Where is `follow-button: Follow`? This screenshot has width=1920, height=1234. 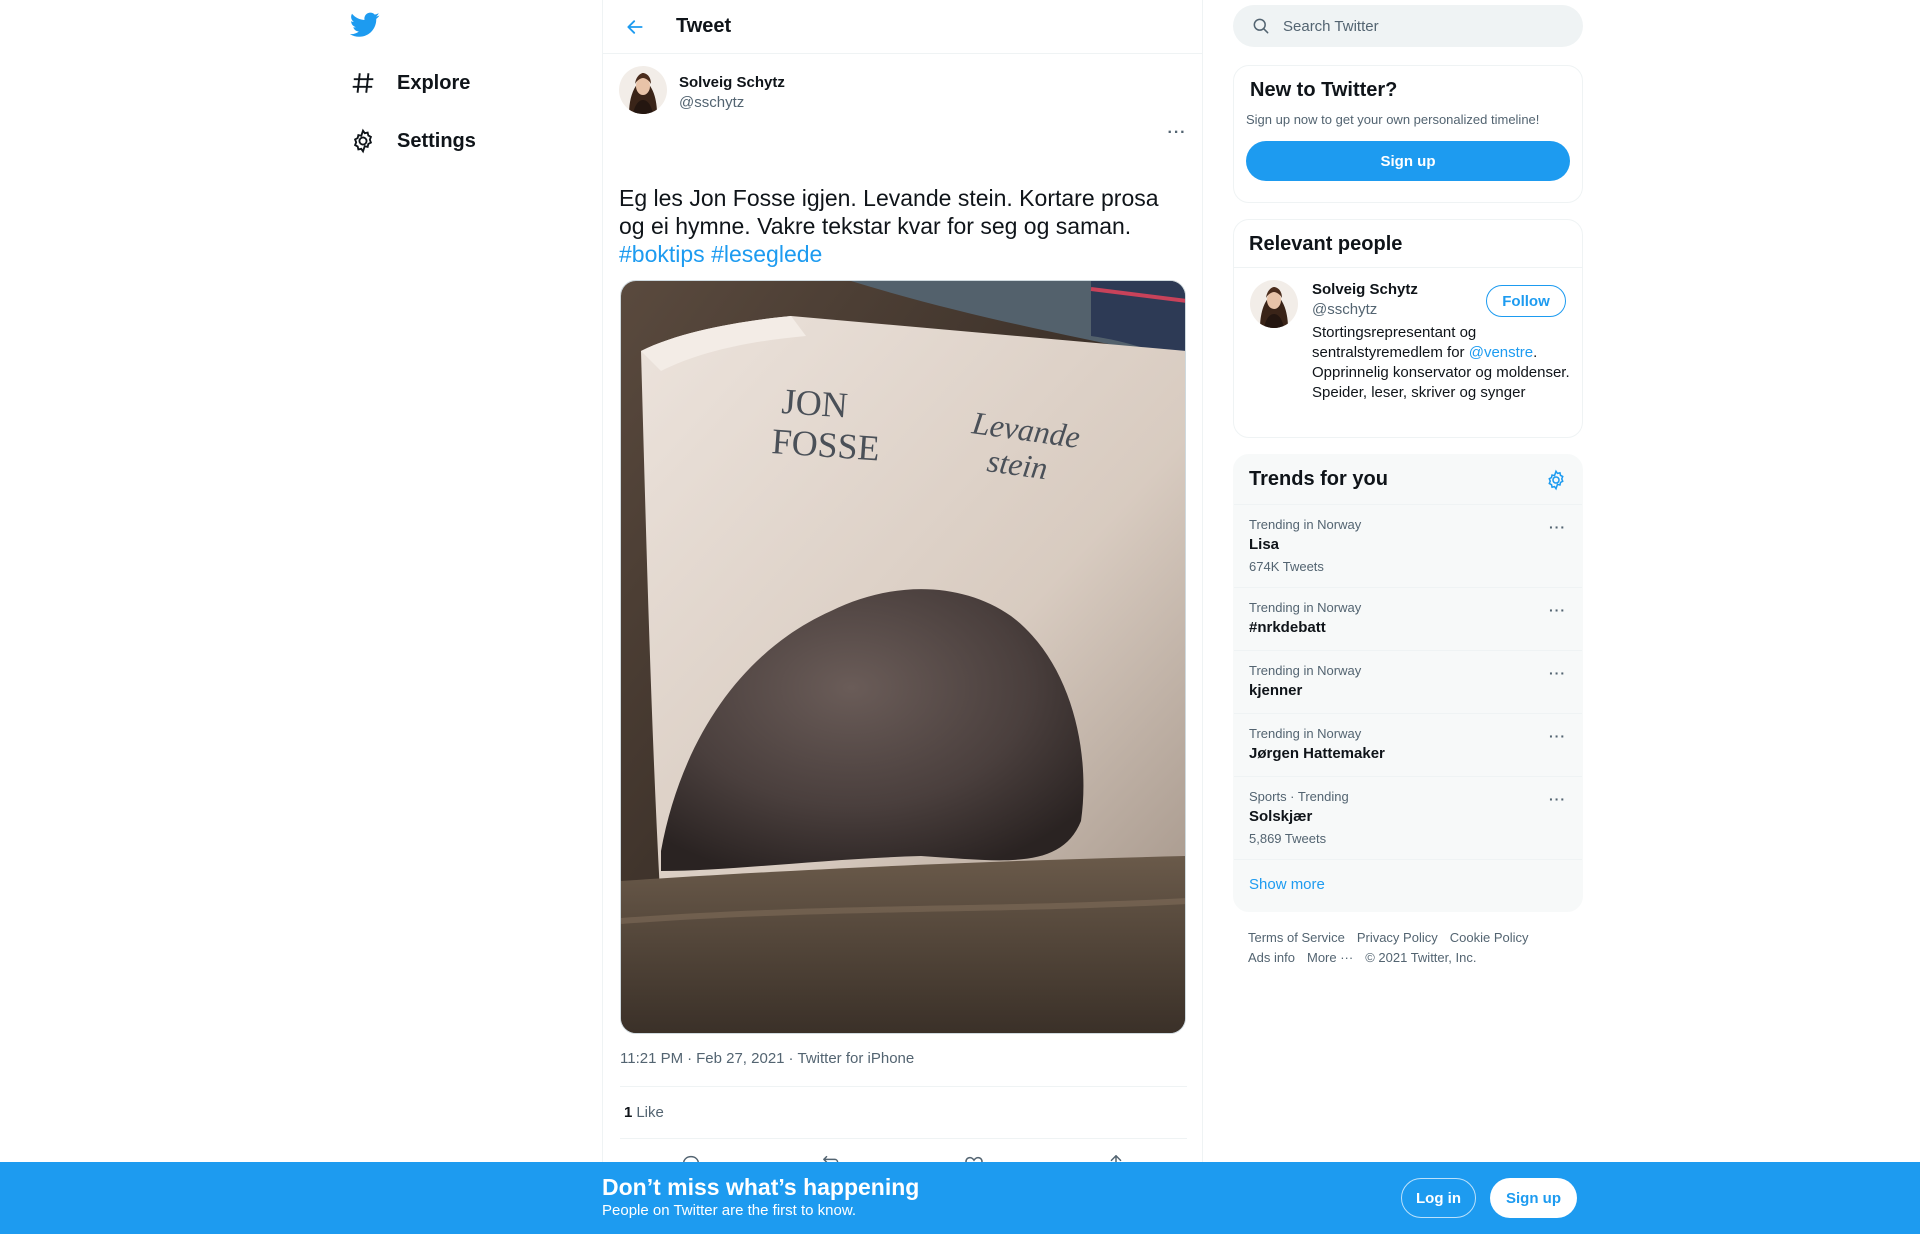 follow-button: Follow is located at coordinates (1526, 301).